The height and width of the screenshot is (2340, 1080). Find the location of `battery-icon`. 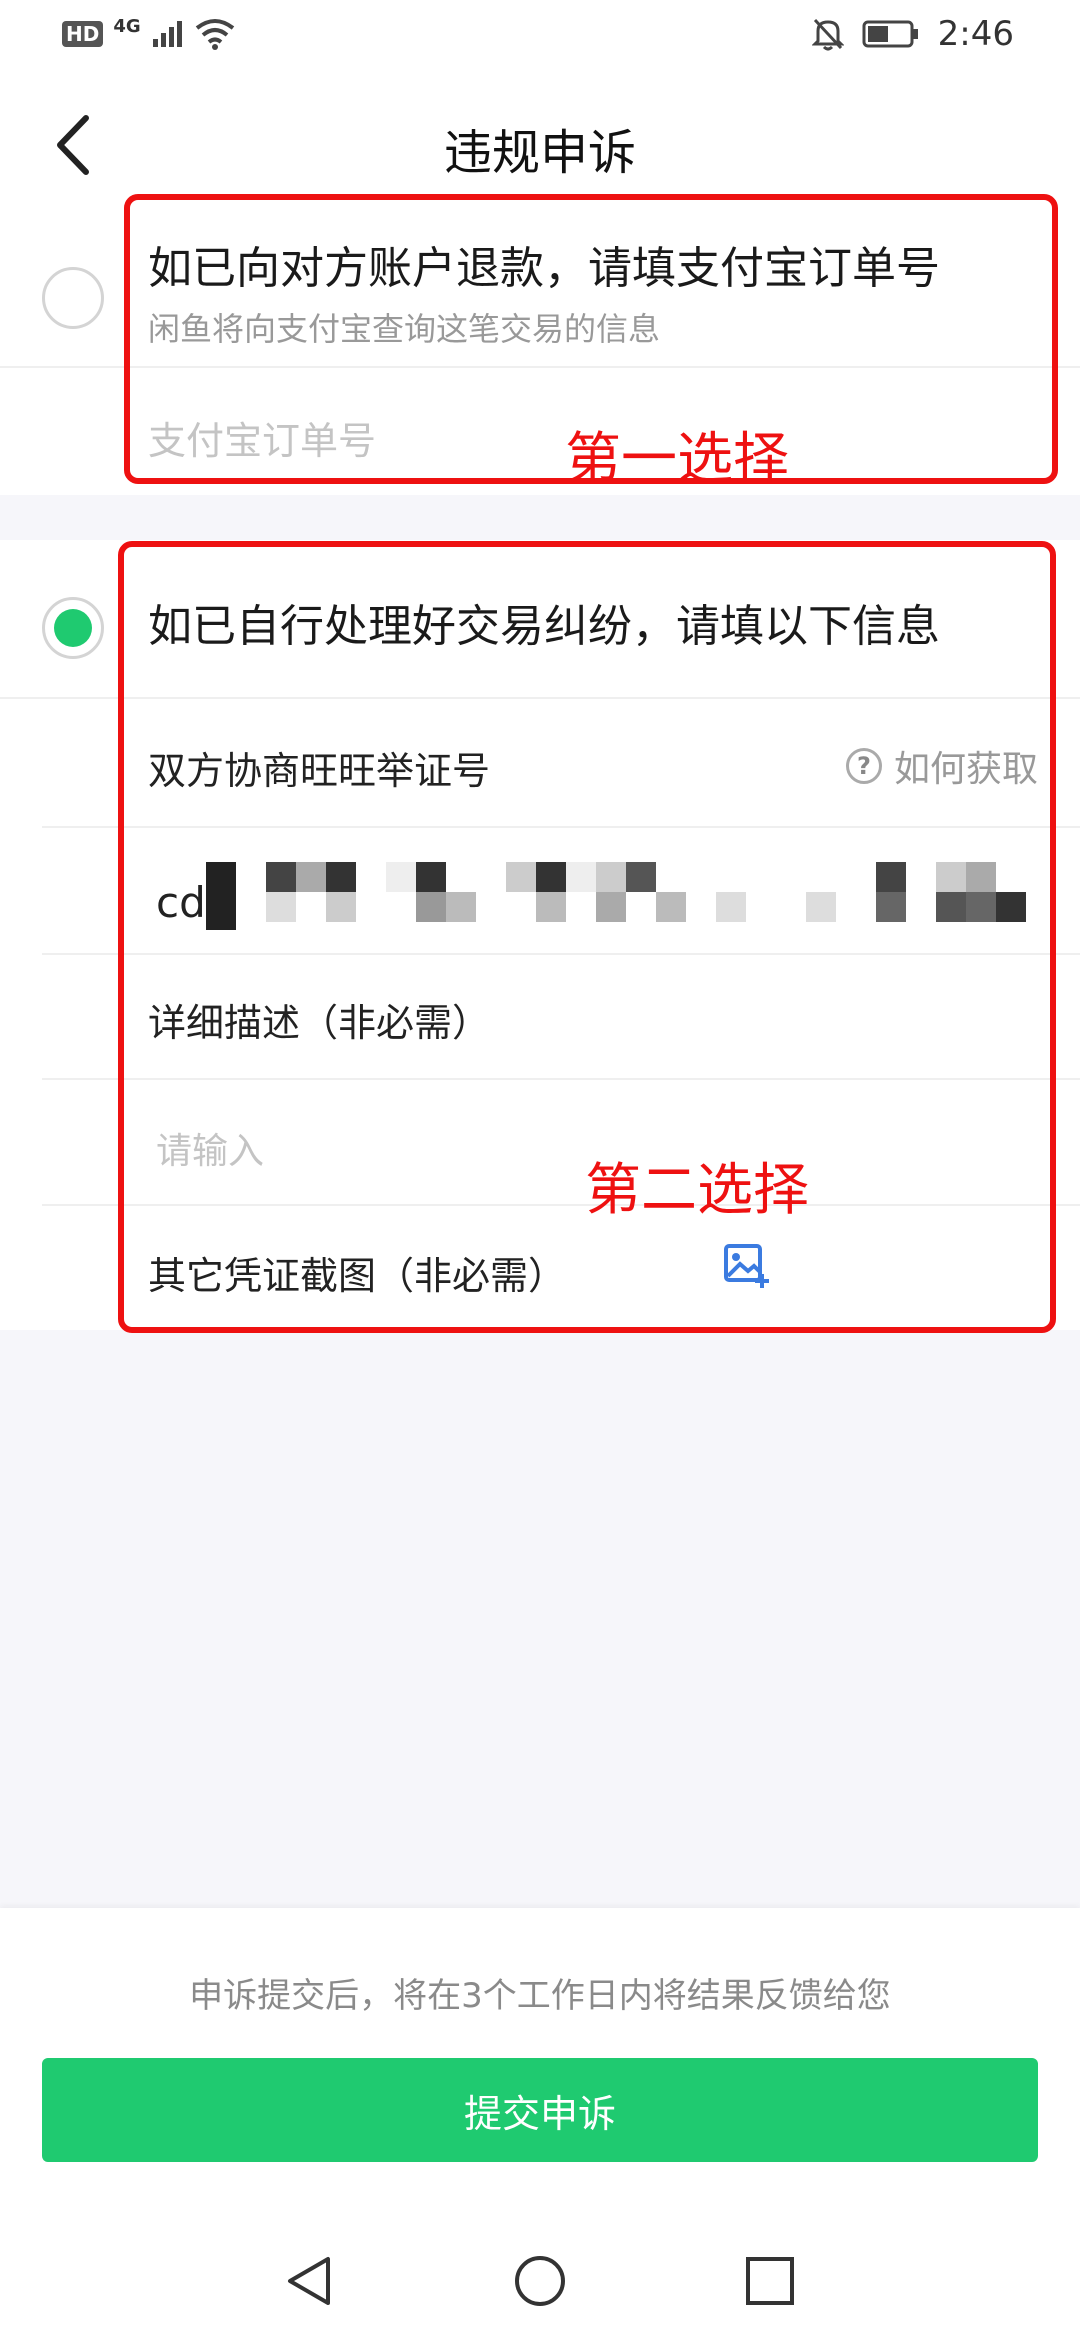

battery-icon is located at coordinates (890, 34).